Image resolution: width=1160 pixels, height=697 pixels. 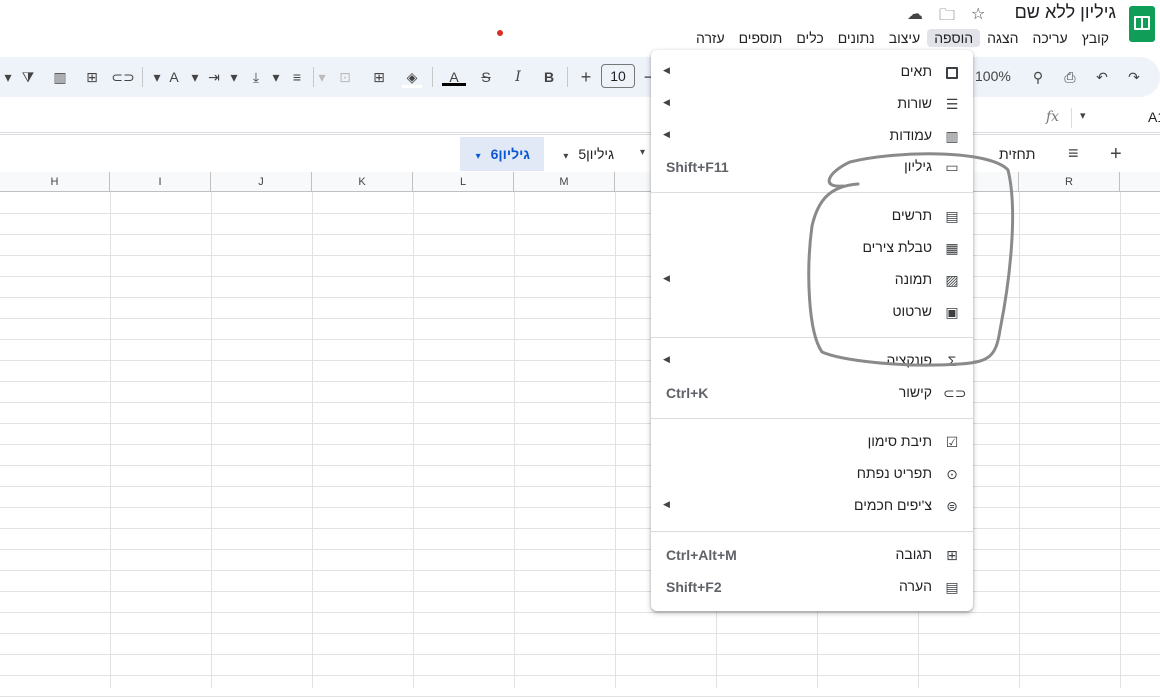 I want to click on shortcut-label: Shift+F2, so click(x=694, y=587).